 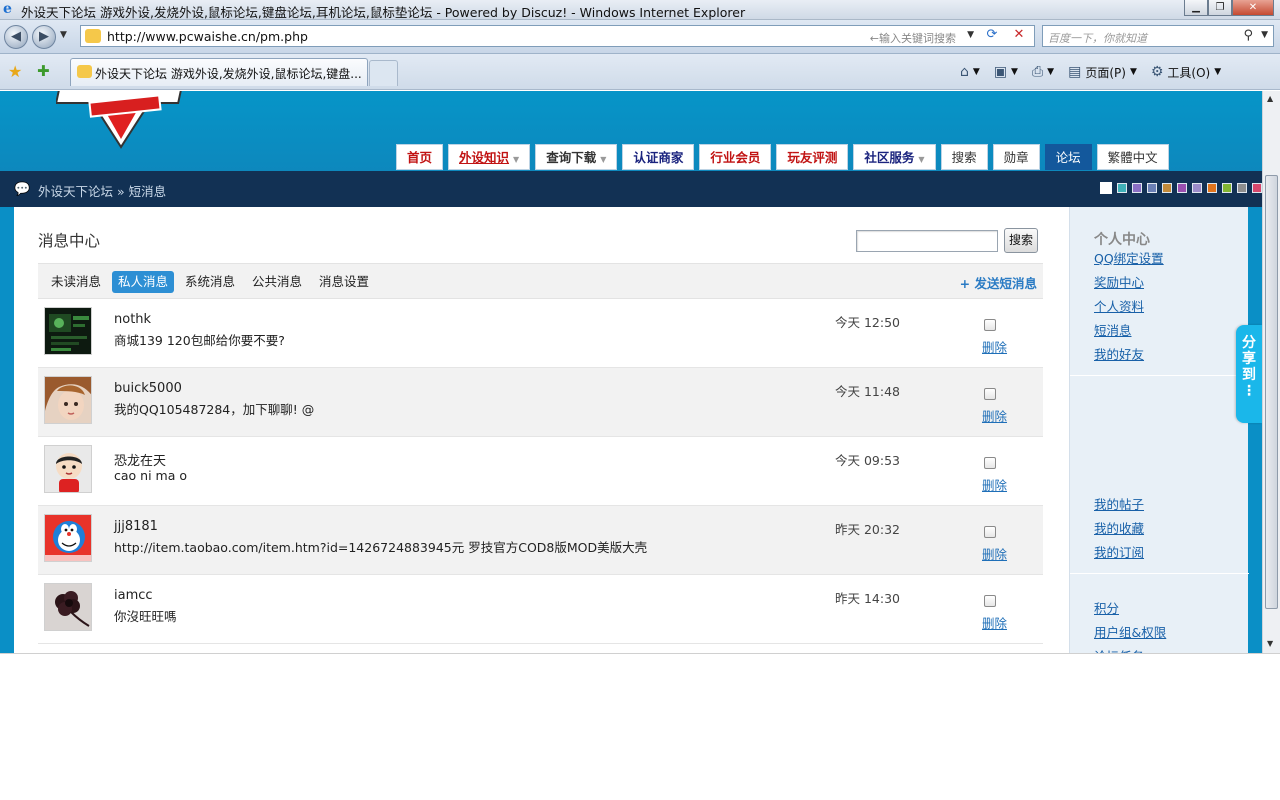 What do you see at coordinates (1068, 157) in the screenshot?
I see `nav-forum: 论坛` at bounding box center [1068, 157].